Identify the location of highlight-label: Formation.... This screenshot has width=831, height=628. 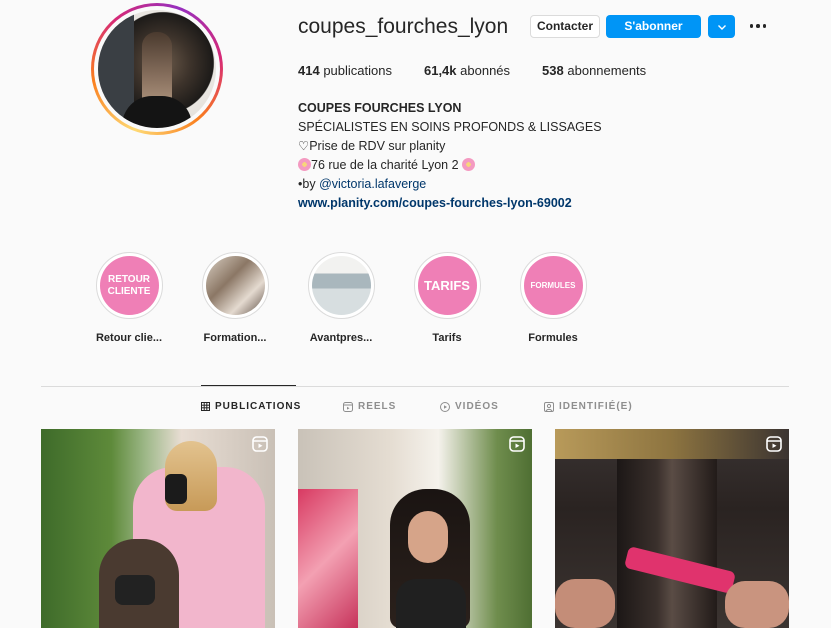
(235, 338).